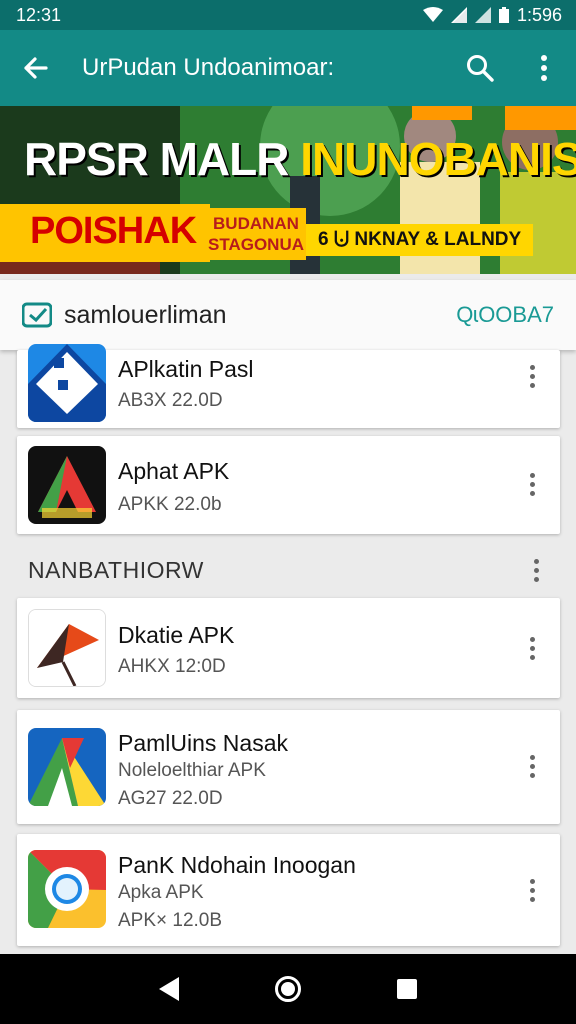 This screenshot has height=1024, width=576. Describe the element at coordinates (170, 920) in the screenshot. I see `app-version: APK× 12.0B` at that location.